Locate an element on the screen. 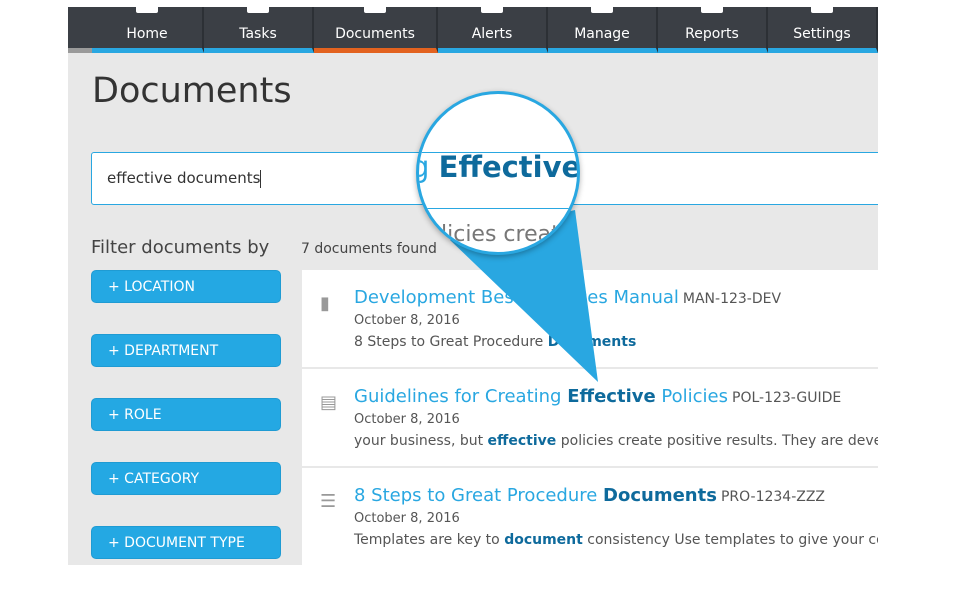 The width and height of the screenshot is (960, 591). reports-icon is located at coordinates (712, 10).